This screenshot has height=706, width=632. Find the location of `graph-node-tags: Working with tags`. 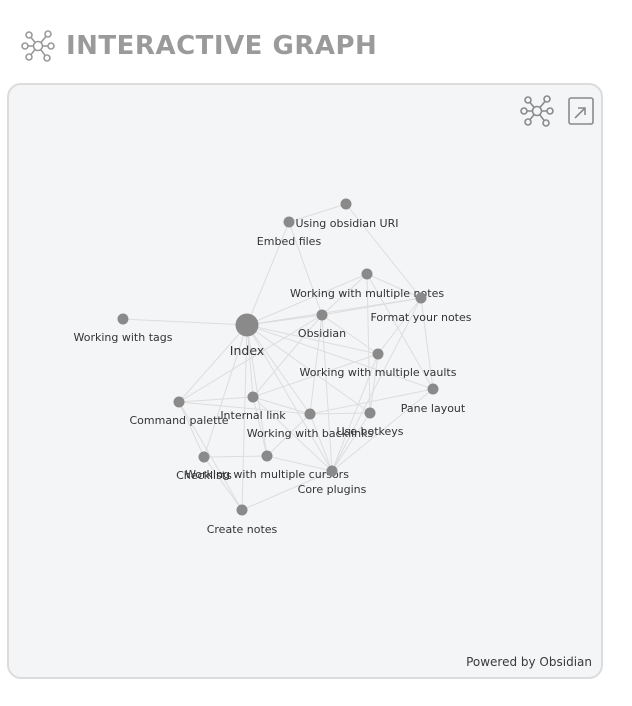

graph-node-tags: Working with tags is located at coordinates (123, 329).